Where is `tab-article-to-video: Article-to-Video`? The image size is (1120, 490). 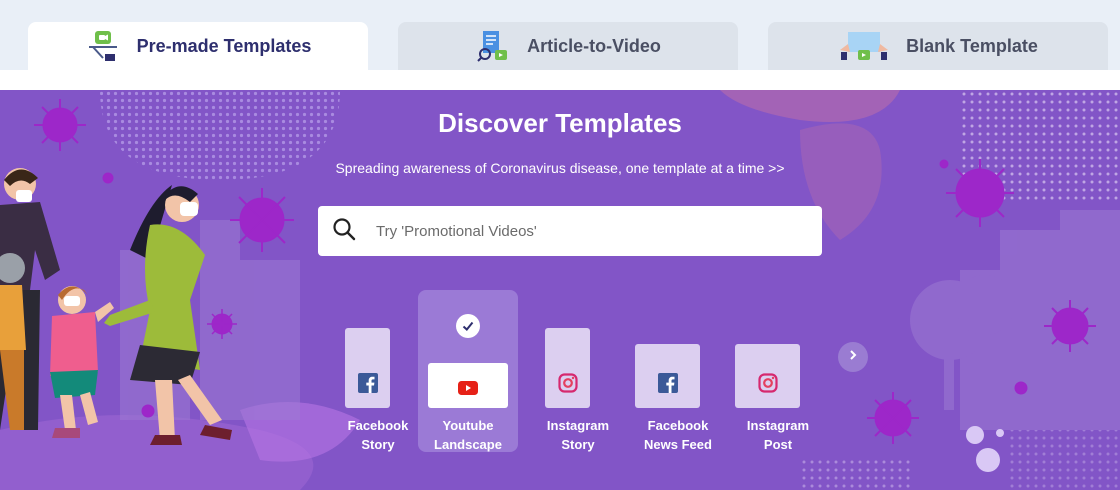
tab-article-to-video: Article-to-Video is located at coordinates (568, 46).